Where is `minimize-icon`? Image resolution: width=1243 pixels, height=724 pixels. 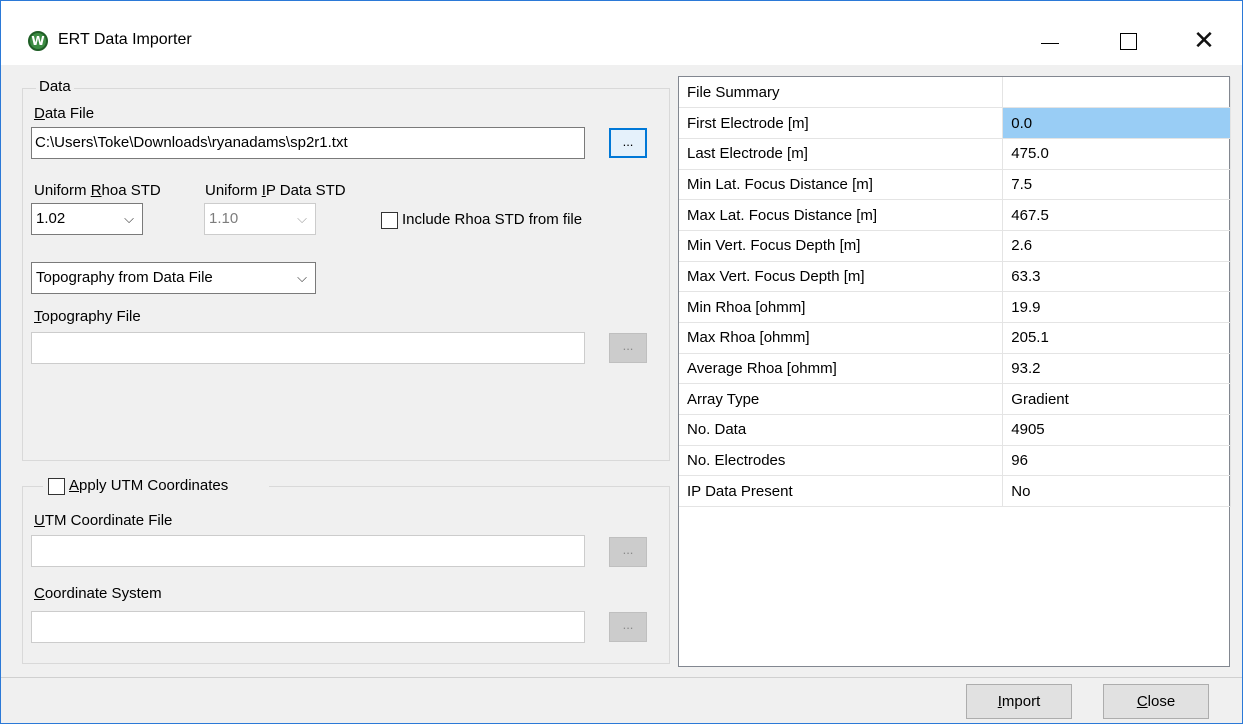 minimize-icon is located at coordinates (1050, 43).